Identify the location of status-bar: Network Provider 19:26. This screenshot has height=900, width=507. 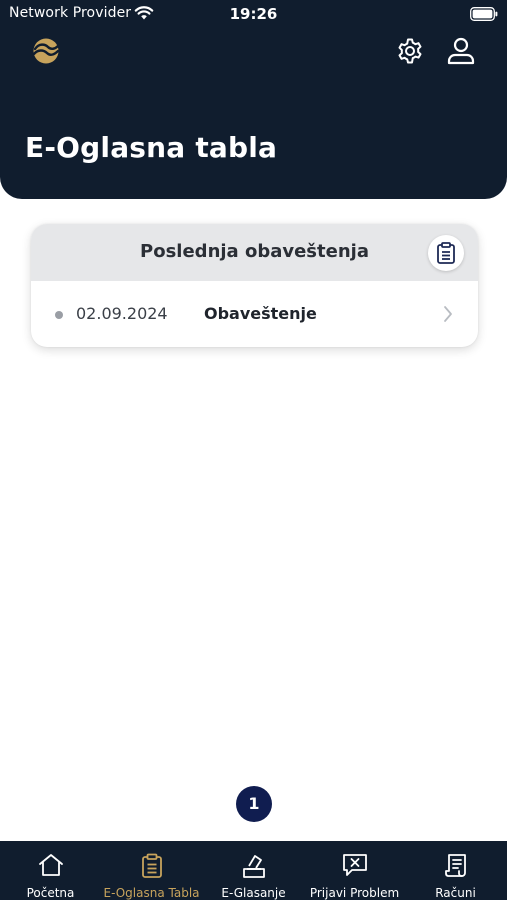
(253, 14).